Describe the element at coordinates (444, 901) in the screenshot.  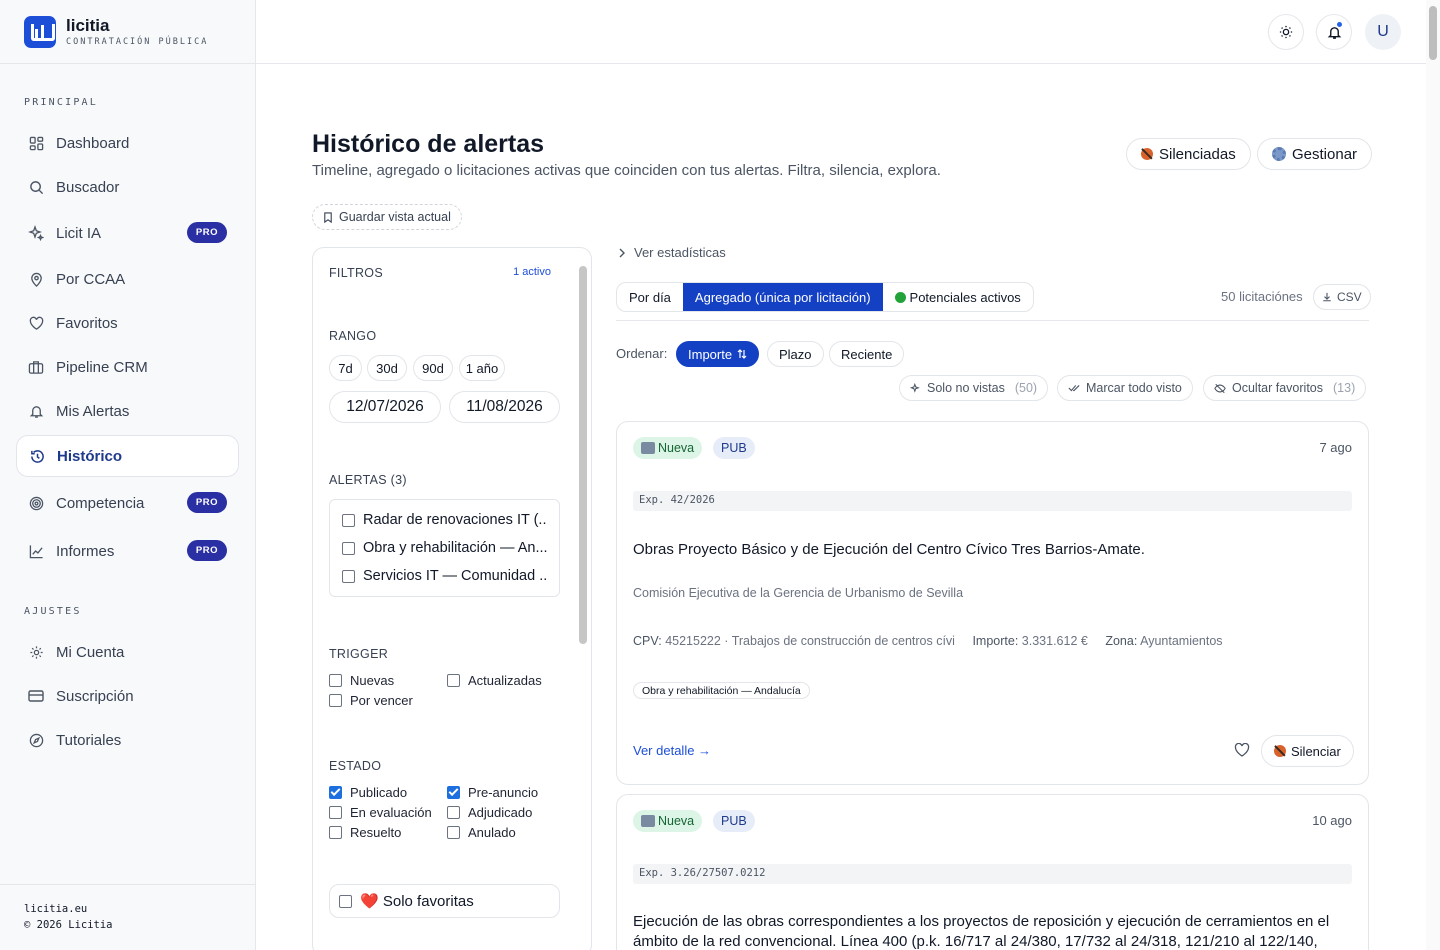
I see `solo-favoritas-toggle: ❤️ Solo favoritas` at that location.